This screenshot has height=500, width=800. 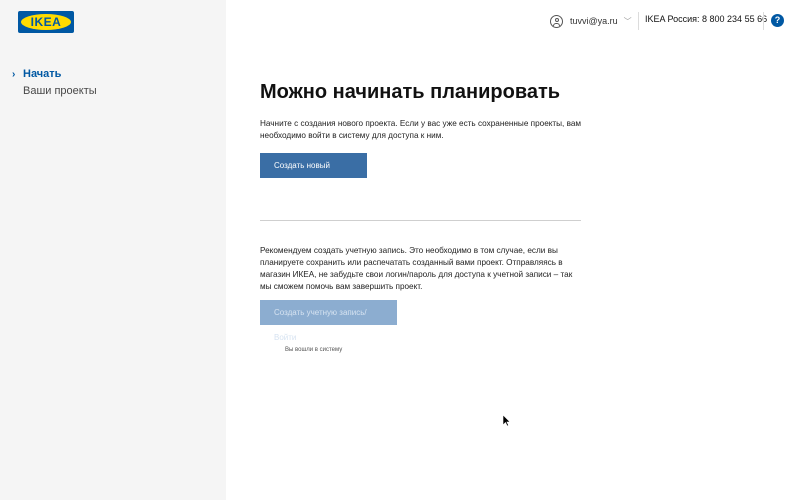 I want to click on sidebar-item-label: Ваши проекты, so click(x=60, y=91).